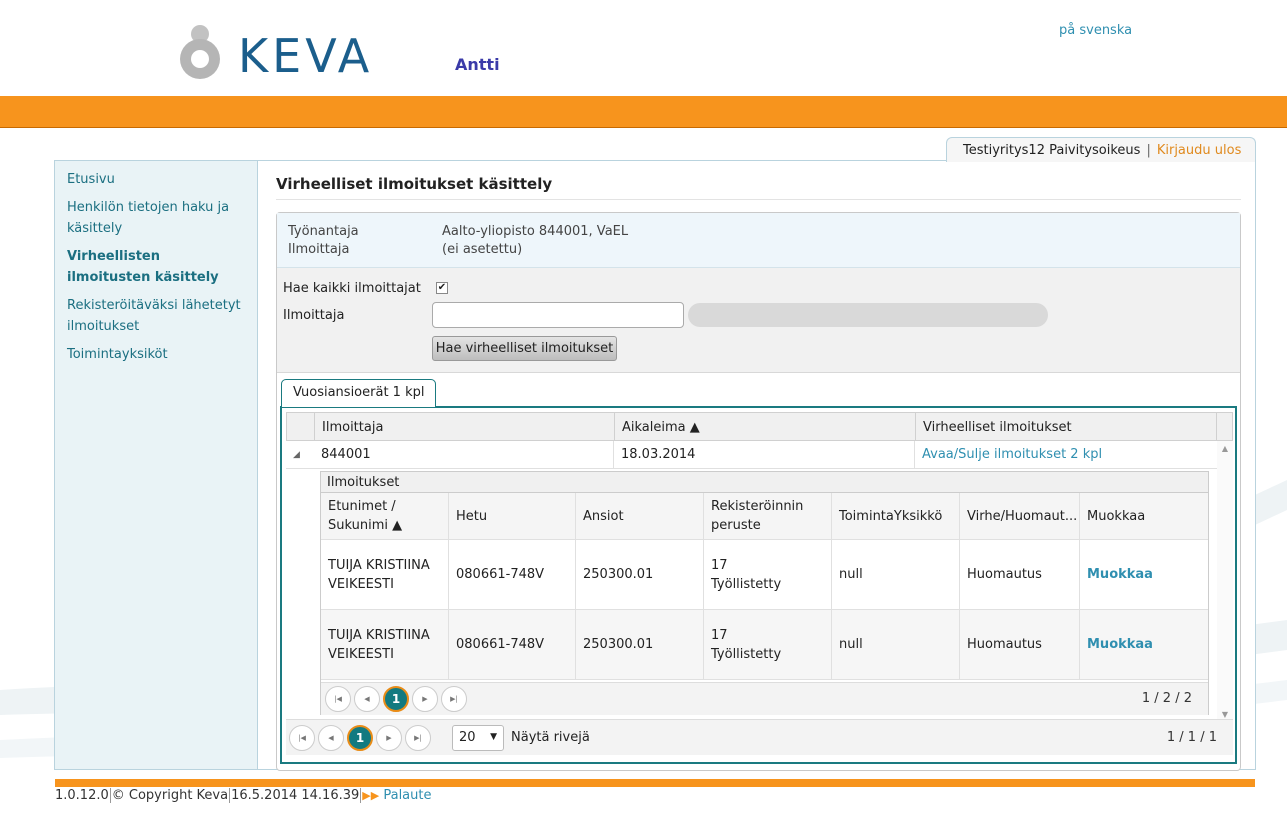  I want to click on row-timestamp: 18.03.2014, so click(764, 454).